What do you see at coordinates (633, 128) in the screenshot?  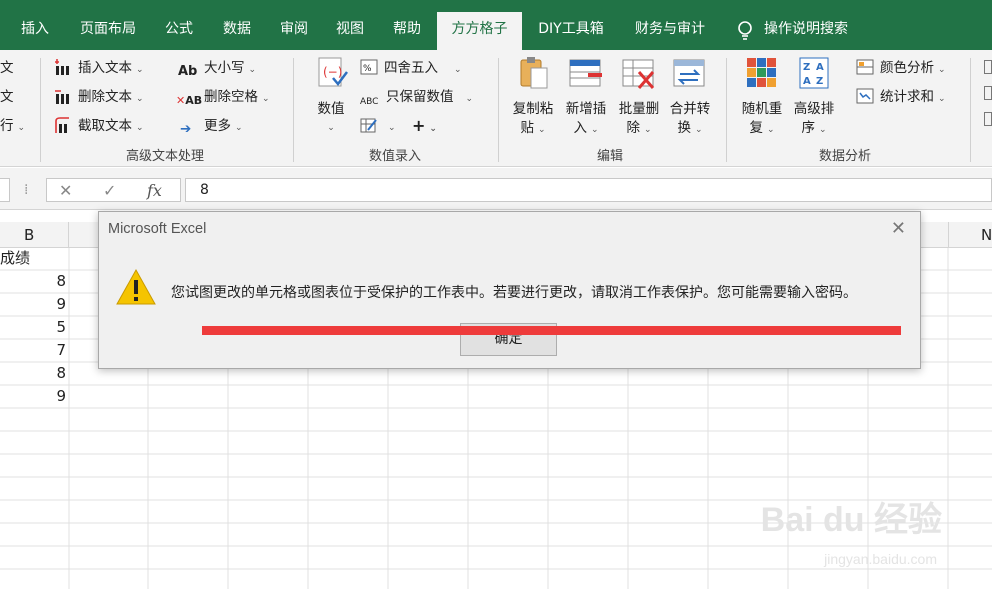 I see `batch-delete-line2: 除` at bounding box center [633, 128].